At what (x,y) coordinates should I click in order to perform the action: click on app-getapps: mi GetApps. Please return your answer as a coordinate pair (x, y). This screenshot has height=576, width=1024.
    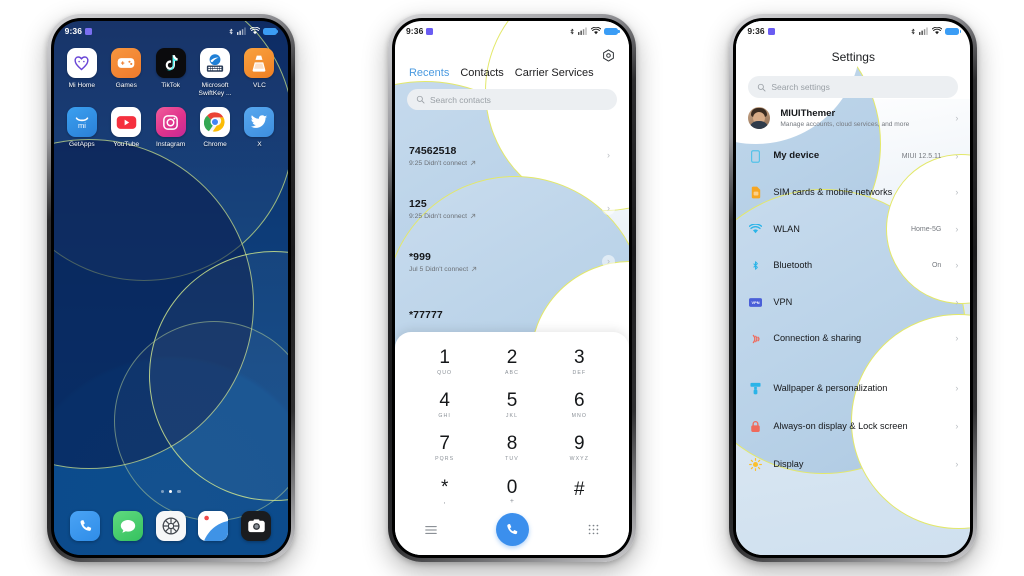
    Looking at the image, I should click on (82, 128).